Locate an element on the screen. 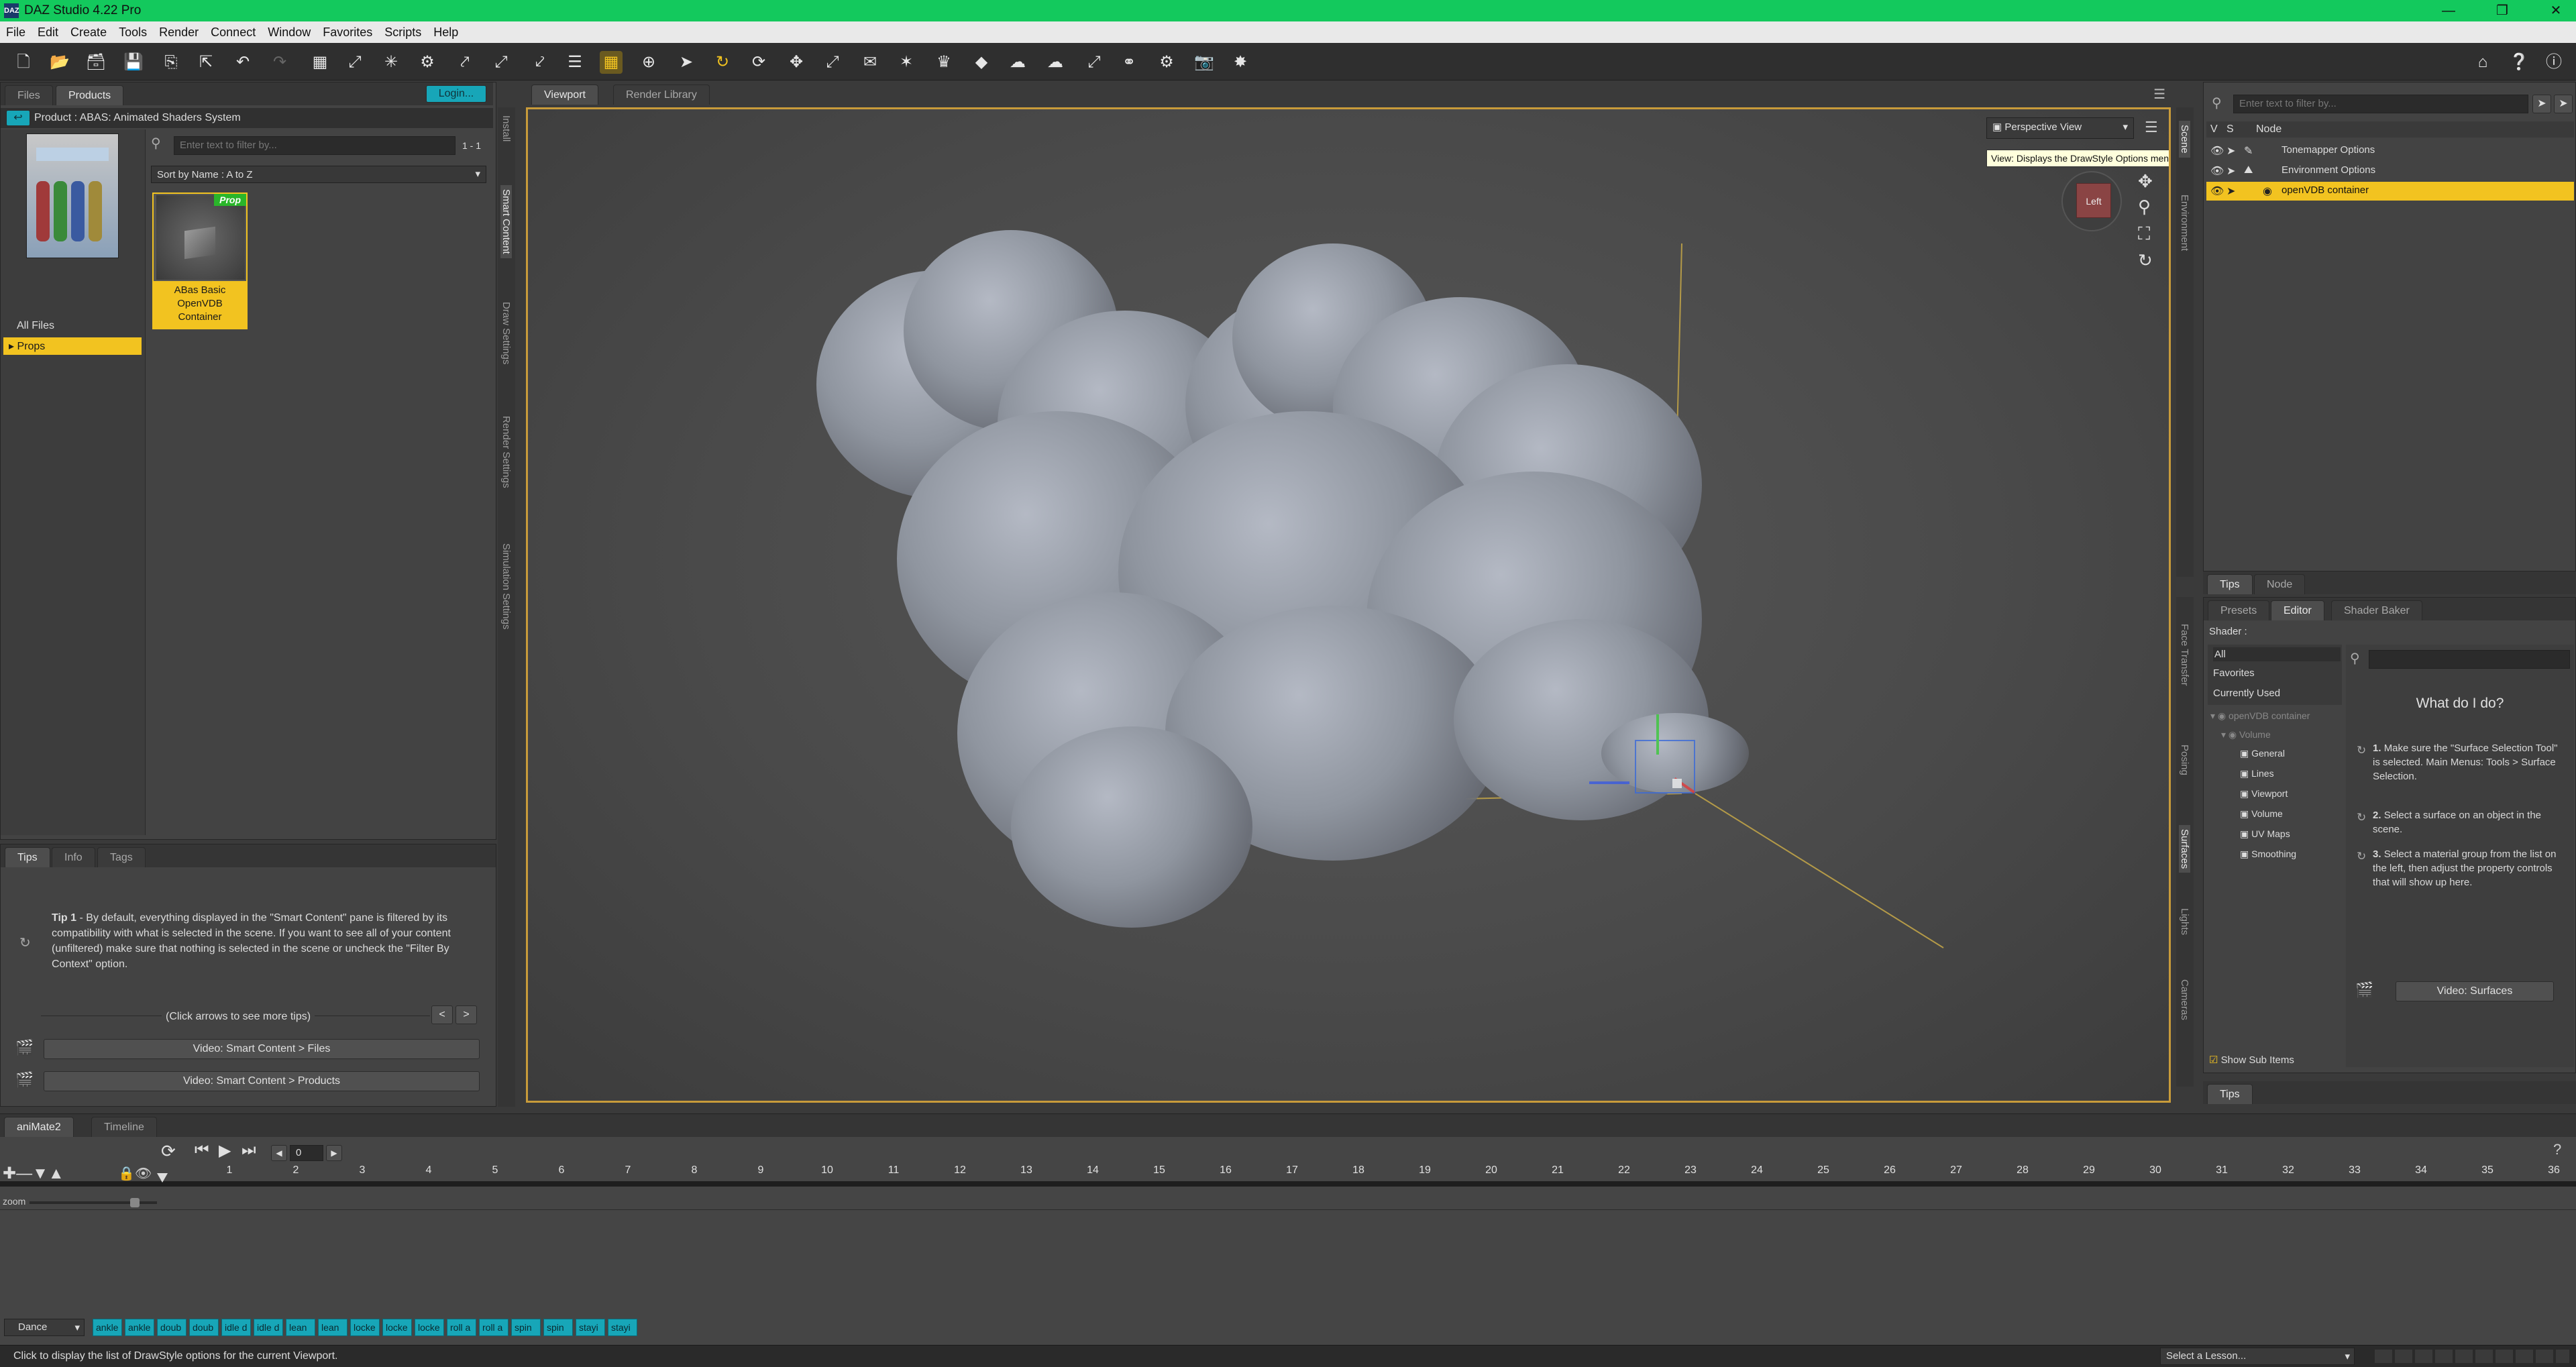 The height and width of the screenshot is (1367, 2576). tab-render-library: Render Library is located at coordinates (661, 95).